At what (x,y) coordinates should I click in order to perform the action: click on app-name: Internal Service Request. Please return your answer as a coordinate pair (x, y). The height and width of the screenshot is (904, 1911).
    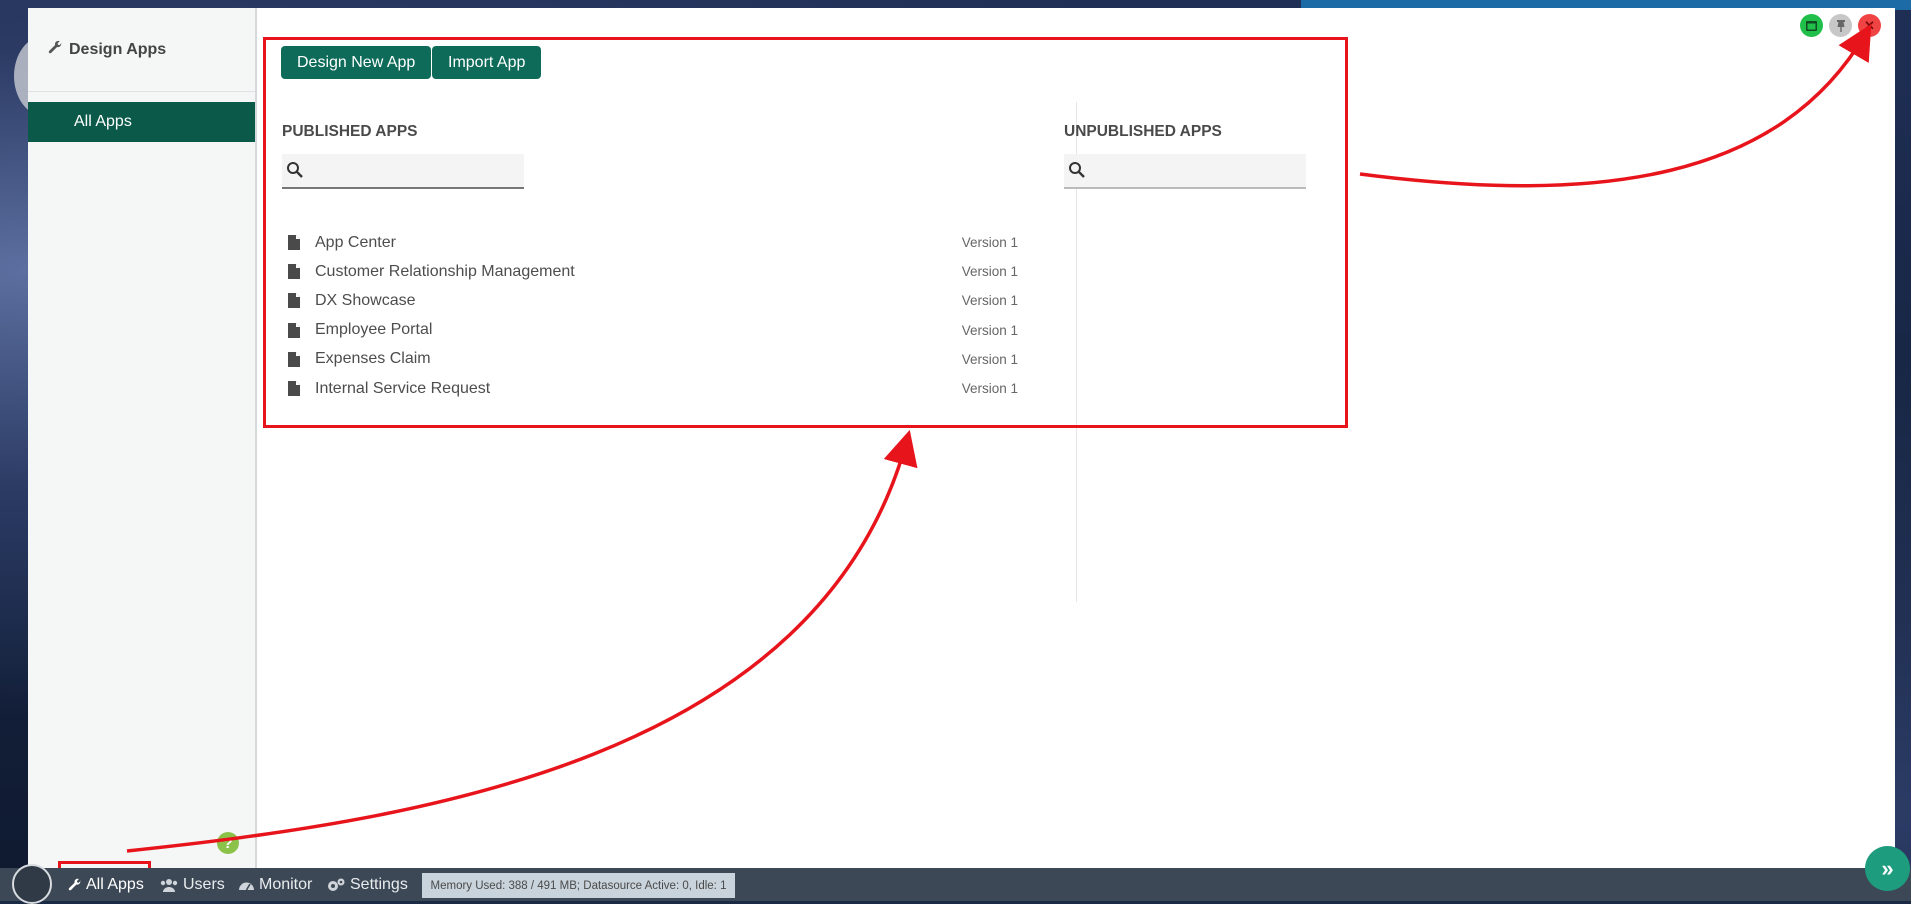
    Looking at the image, I should click on (403, 388).